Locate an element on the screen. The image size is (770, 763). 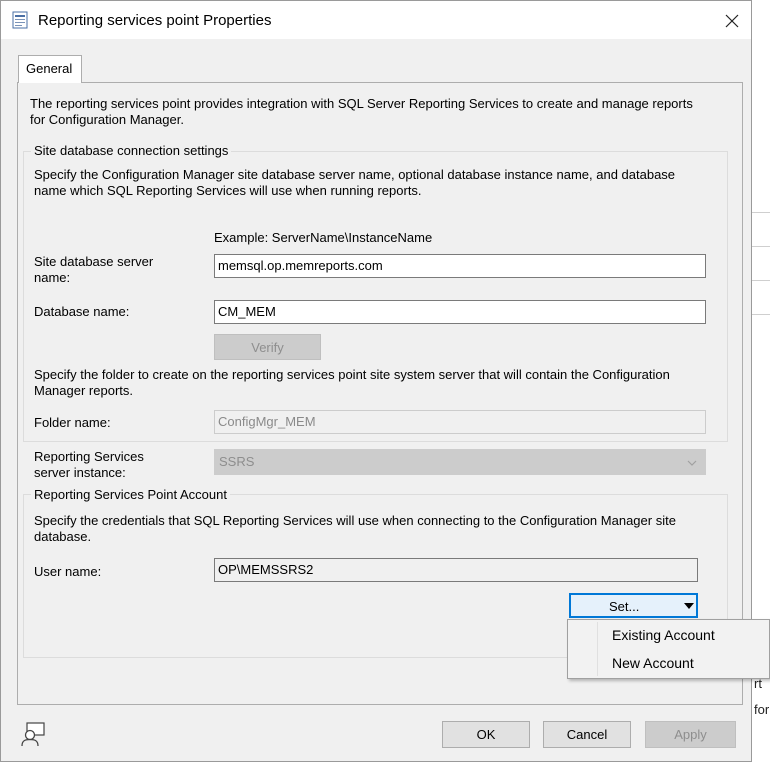
dropdown-arrow-icon is located at coordinates (689, 606).